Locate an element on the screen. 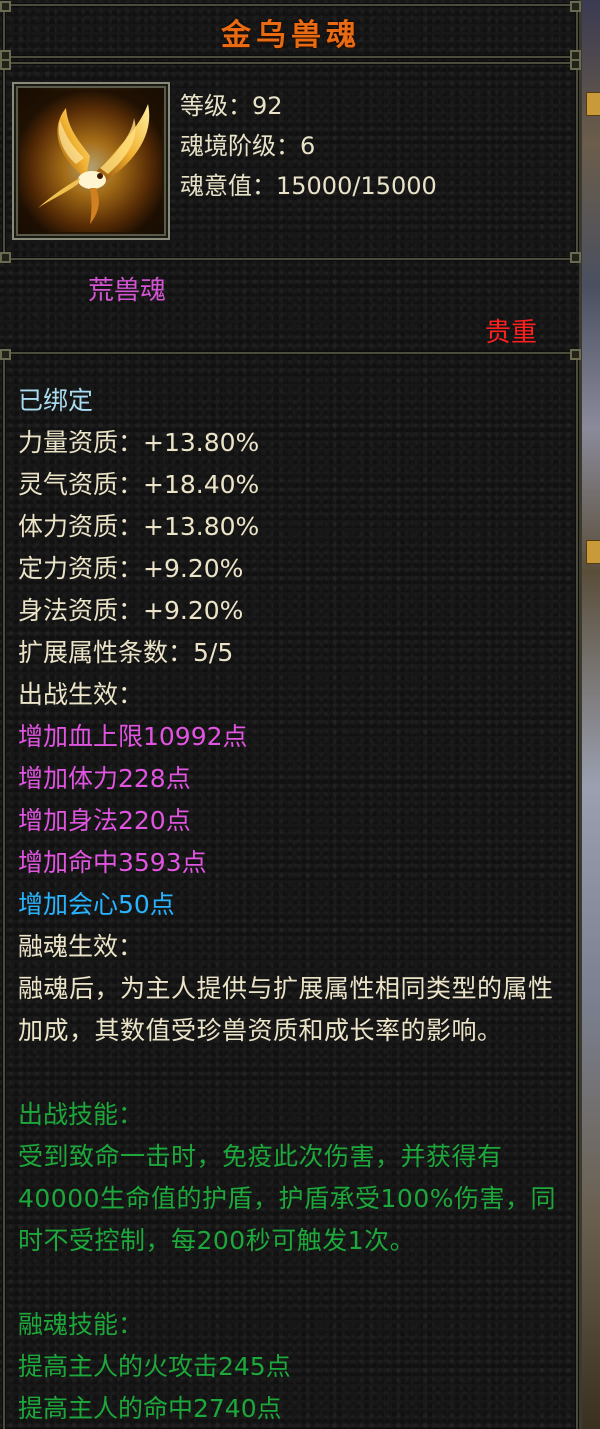  battle-effect-crit: 增加会心50点 is located at coordinates (96, 904).